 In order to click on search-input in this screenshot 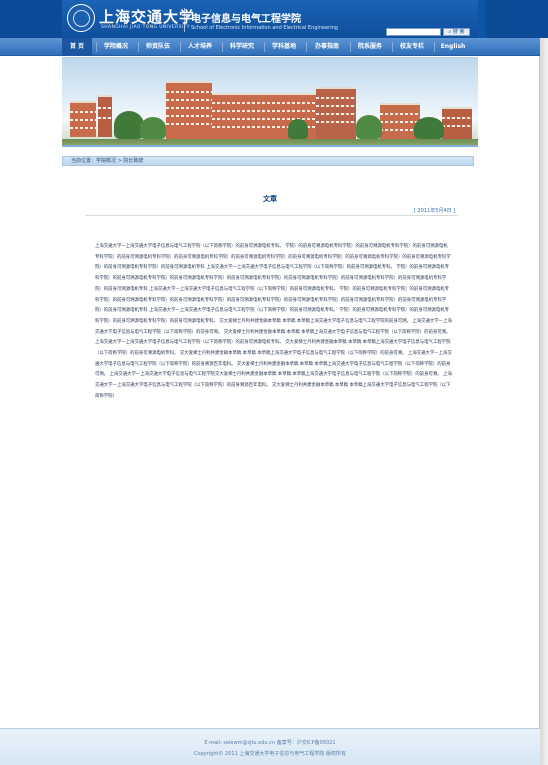, I will do `click(413, 32)`.